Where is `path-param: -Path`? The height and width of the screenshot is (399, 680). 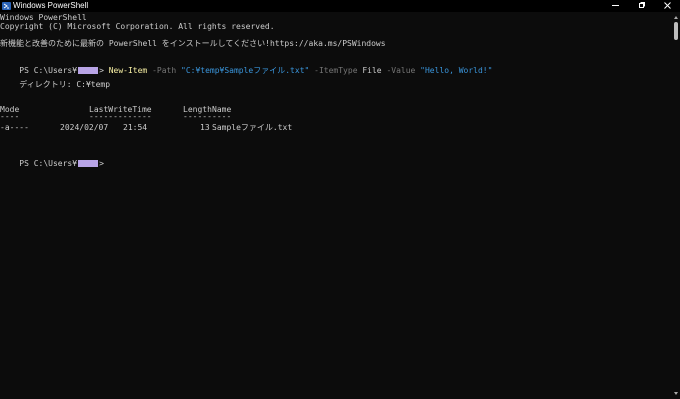 path-param: -Path is located at coordinates (164, 70).